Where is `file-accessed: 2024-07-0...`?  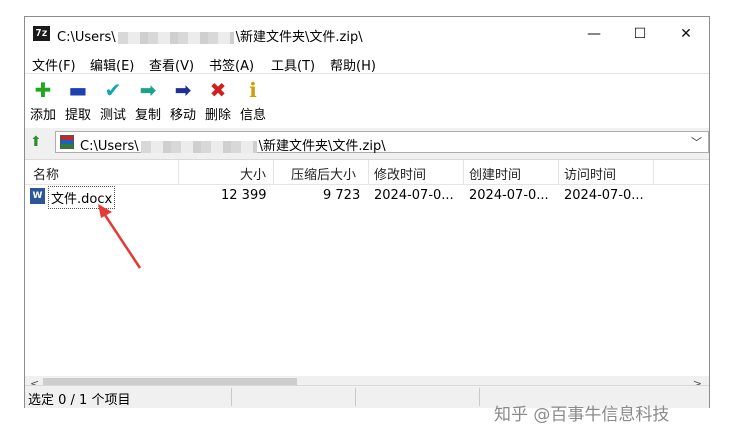 file-accessed: 2024-07-0... is located at coordinates (604, 195).